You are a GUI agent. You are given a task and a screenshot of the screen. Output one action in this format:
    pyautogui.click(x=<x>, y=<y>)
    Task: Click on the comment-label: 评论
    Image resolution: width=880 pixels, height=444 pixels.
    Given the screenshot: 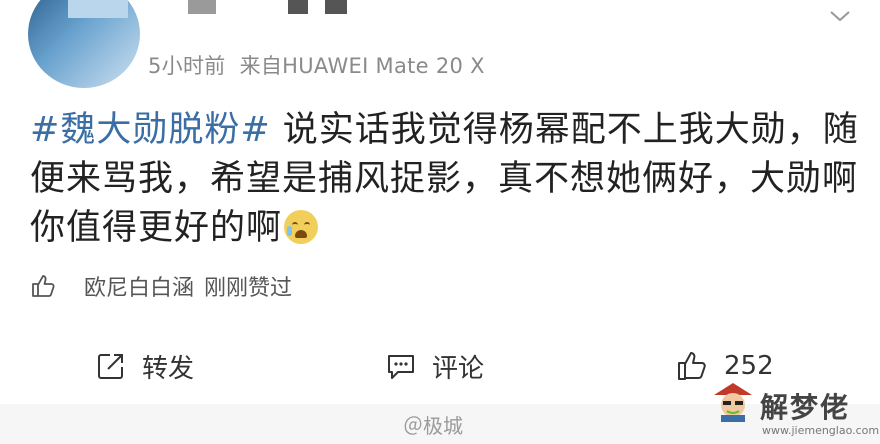 What is the action you would take?
    pyautogui.click(x=458, y=368)
    